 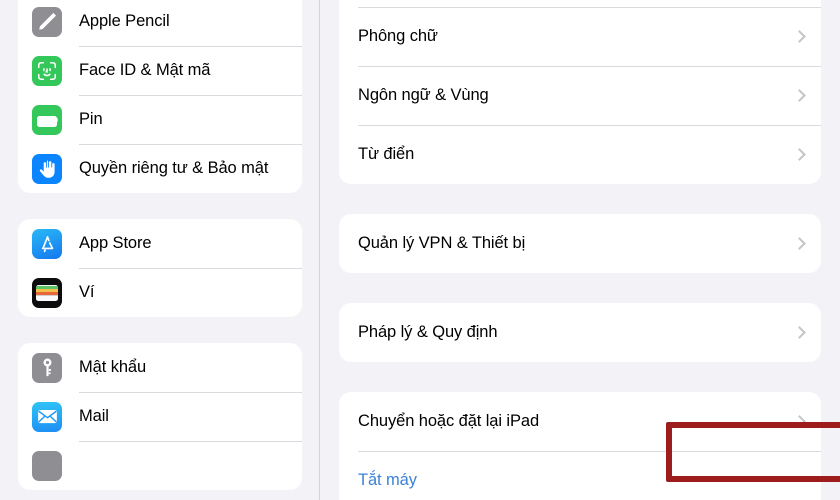 What do you see at coordinates (87, 292) in the screenshot?
I see `sidebar-item-label: Ví` at bounding box center [87, 292].